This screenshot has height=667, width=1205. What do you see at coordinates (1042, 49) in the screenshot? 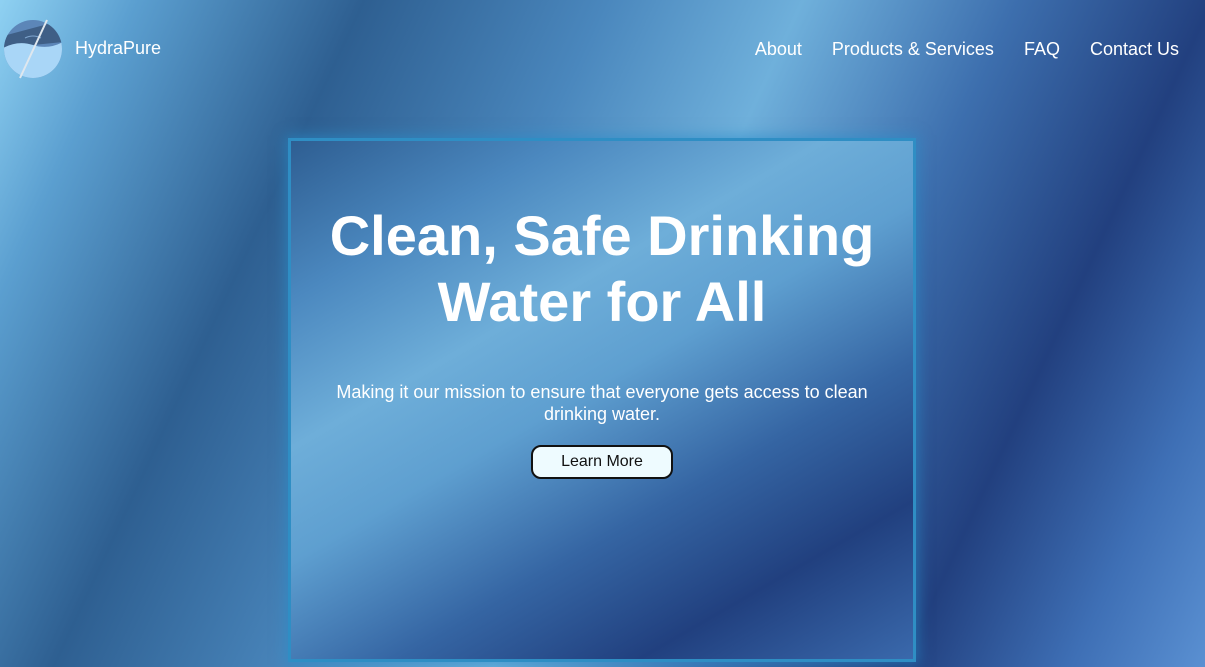
I see `nav-link-faq: FAQ` at bounding box center [1042, 49].